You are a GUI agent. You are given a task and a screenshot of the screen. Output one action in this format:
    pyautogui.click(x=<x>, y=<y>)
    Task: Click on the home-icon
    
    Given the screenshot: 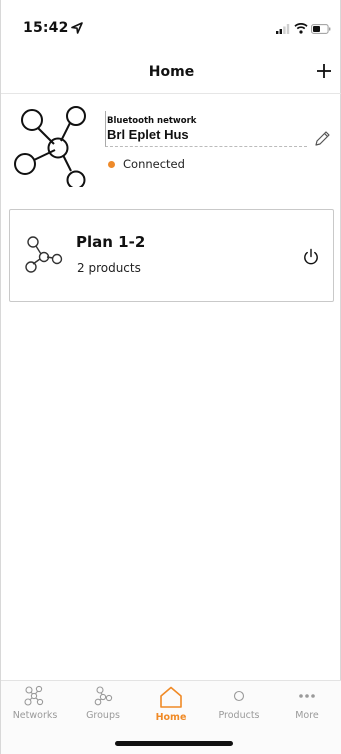 What is the action you would take?
    pyautogui.click(x=171, y=697)
    